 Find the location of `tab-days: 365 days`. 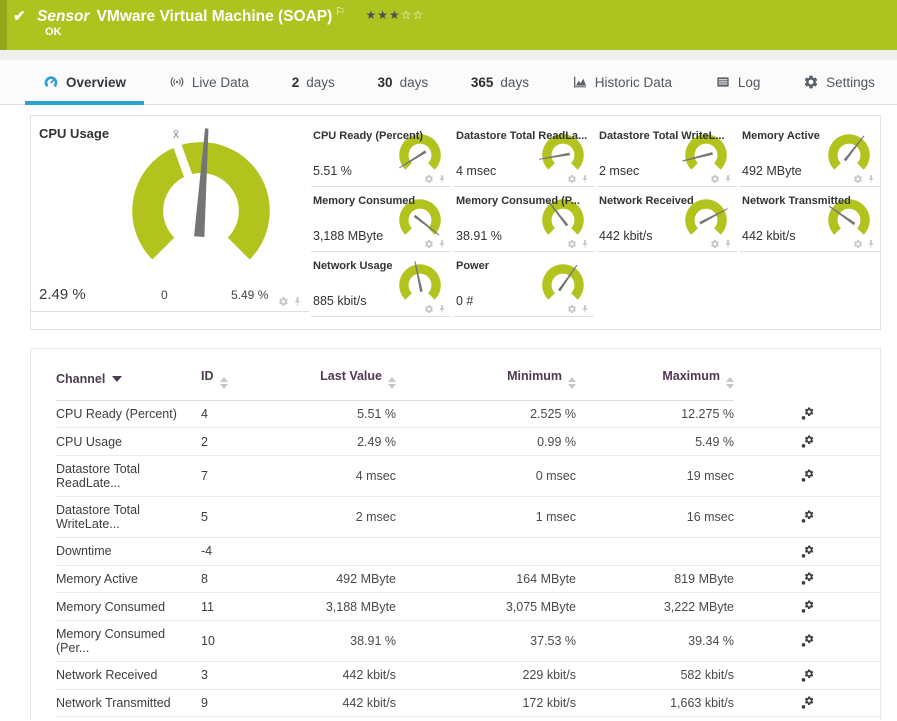

tab-days: 365 days is located at coordinates (500, 82).